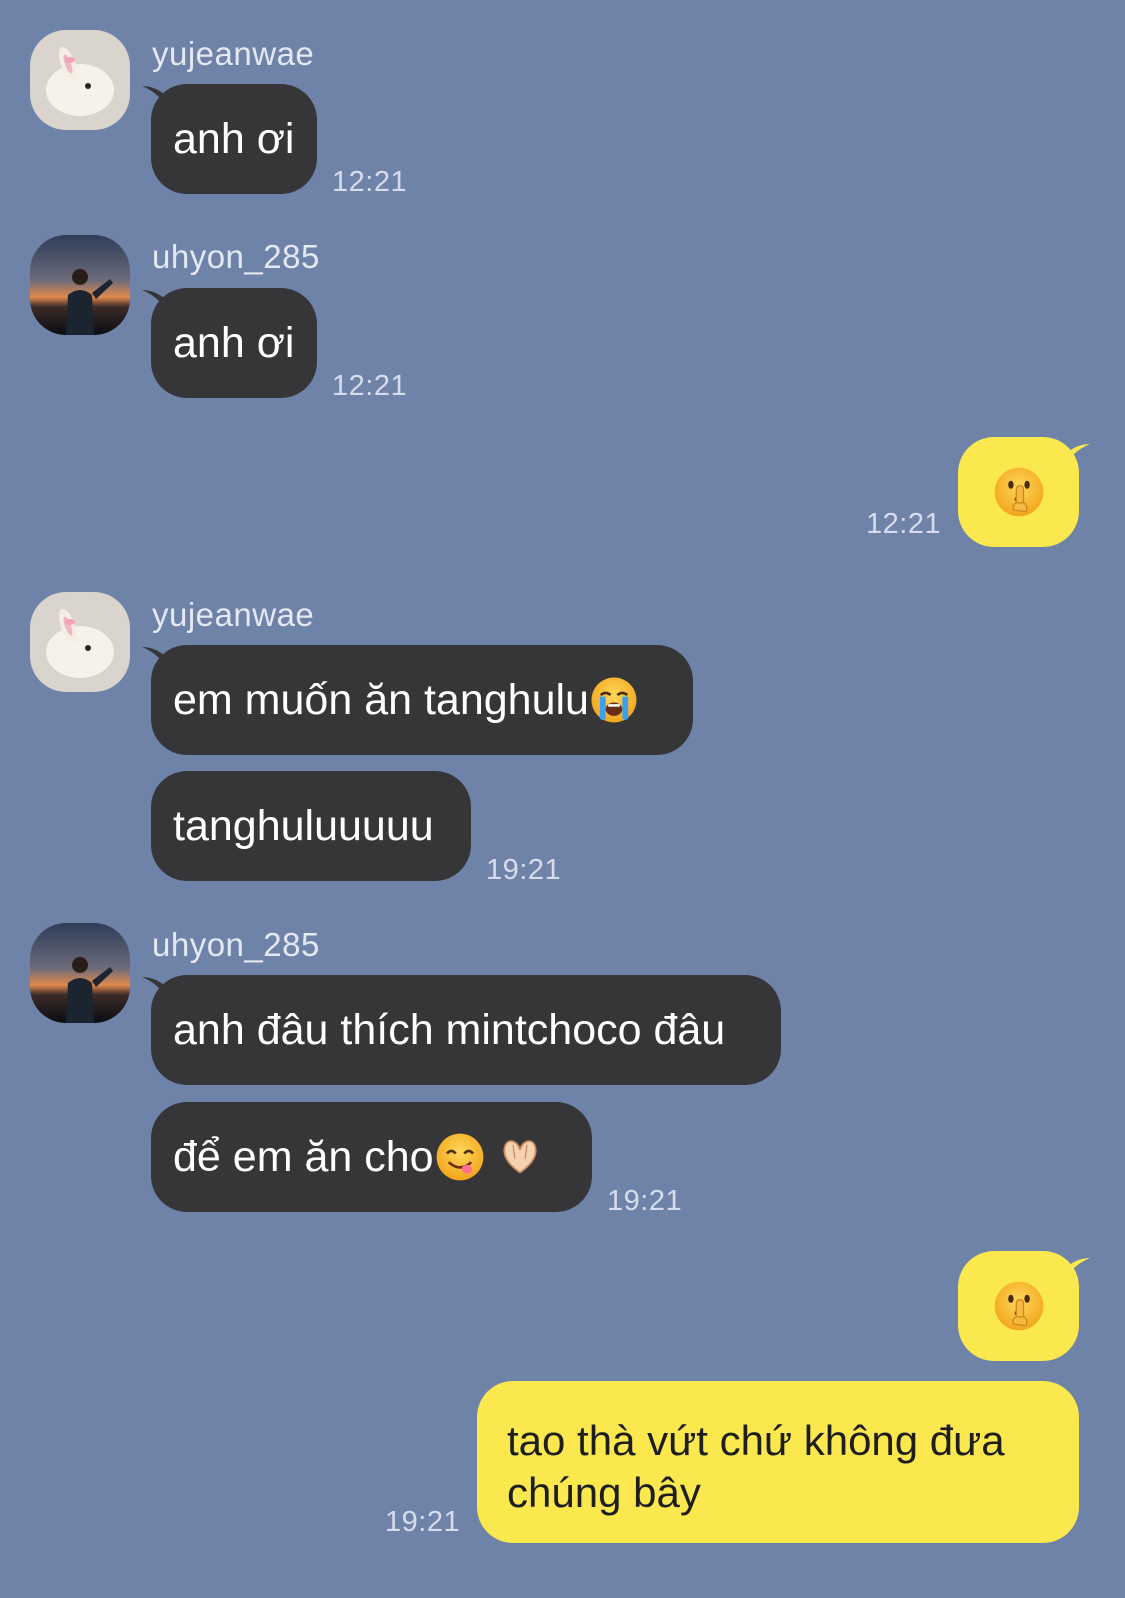 Image resolution: width=1125 pixels, height=1598 pixels. Describe the element at coordinates (520, 1157) in the screenshot. I see `heart-hands-emoji` at that location.